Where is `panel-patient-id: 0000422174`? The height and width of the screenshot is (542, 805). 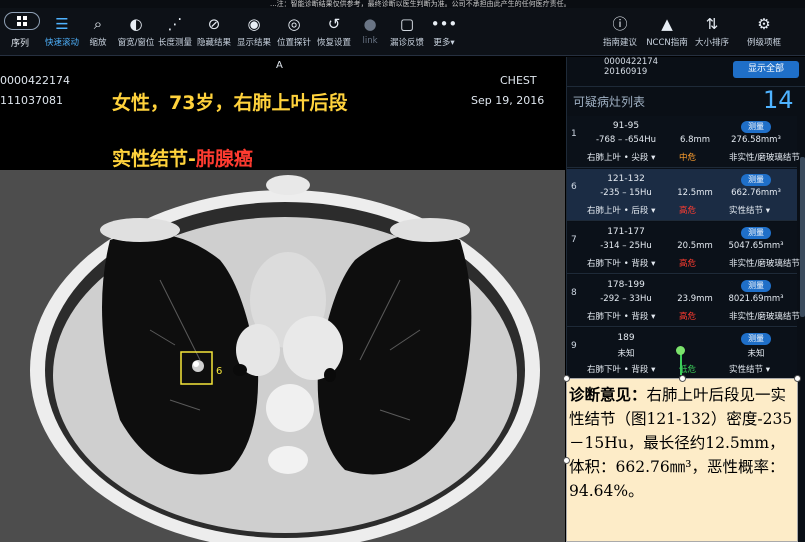
panel-patient-id: 0000422174 is located at coordinates (631, 62).